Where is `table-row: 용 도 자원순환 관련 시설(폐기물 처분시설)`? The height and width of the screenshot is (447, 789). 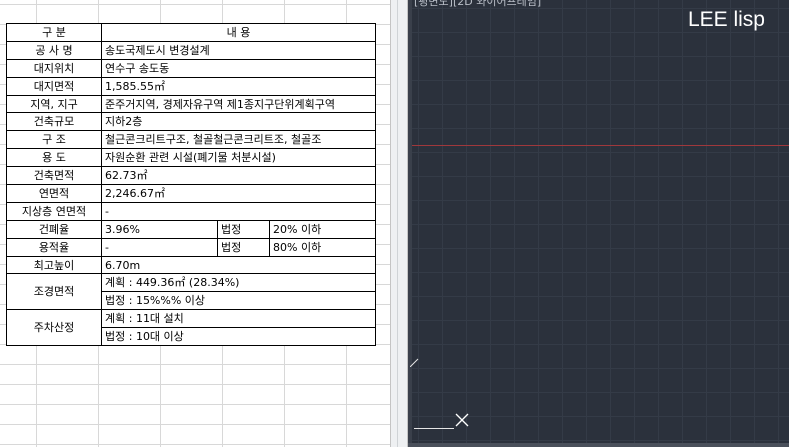 table-row: 용 도 자원순환 관련 시설(폐기물 처분시설) is located at coordinates (191, 158).